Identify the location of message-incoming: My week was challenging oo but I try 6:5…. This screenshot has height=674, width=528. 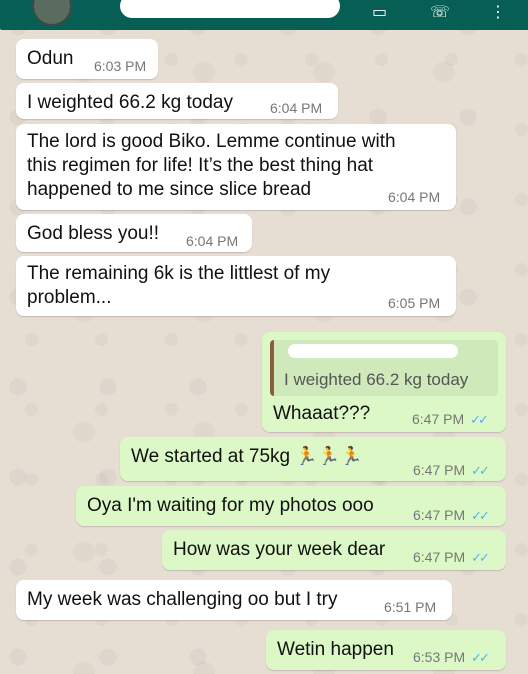
(234, 600).